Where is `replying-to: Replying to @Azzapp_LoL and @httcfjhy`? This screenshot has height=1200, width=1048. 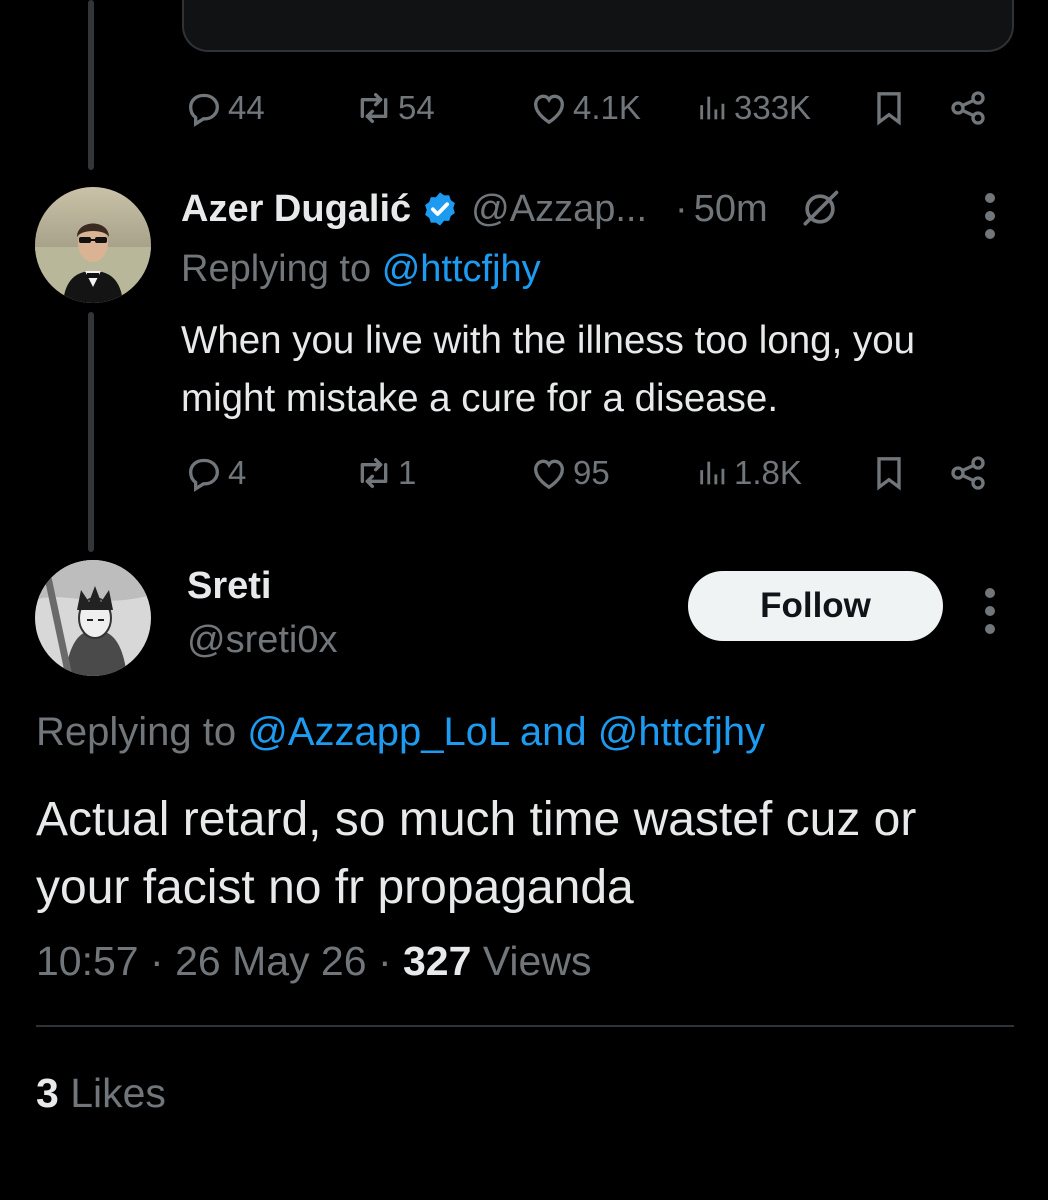
replying-to: Replying to @Azzapp_LoL and @httcfjhy is located at coordinates (400, 732).